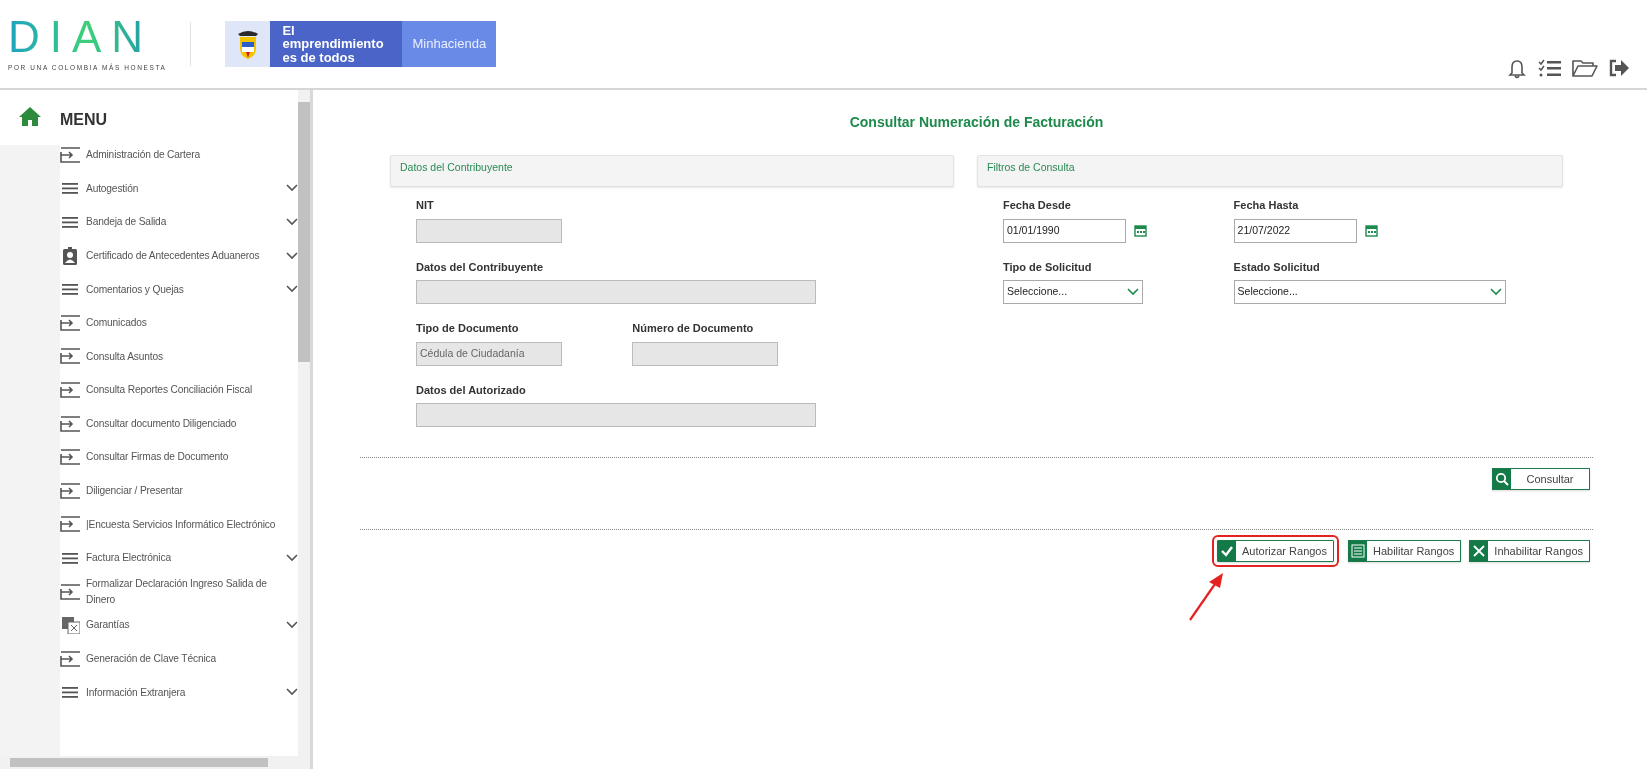  What do you see at coordinates (1295, 230) in the screenshot?
I see `date-field: 21/07/2022` at bounding box center [1295, 230].